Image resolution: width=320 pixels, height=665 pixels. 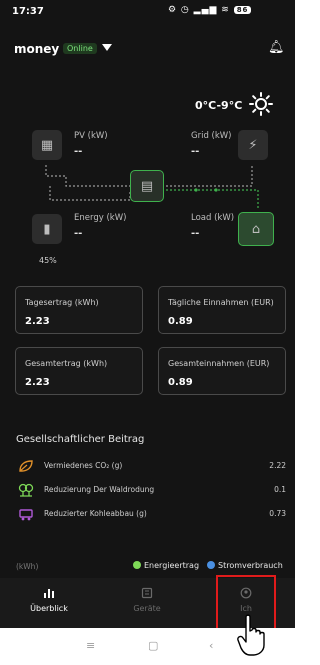 What do you see at coordinates (147, 186) in the screenshot?
I see `inverter-icon: ▤` at bounding box center [147, 186].